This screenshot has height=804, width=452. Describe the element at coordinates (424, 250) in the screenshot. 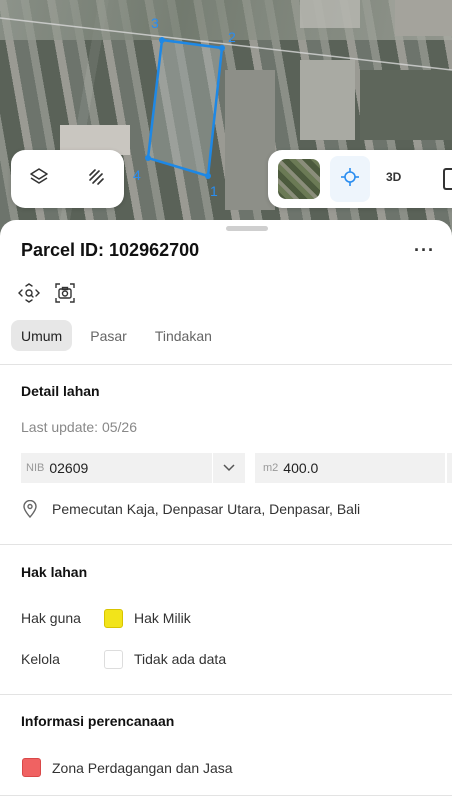

I see `more-options-button: ···` at that location.